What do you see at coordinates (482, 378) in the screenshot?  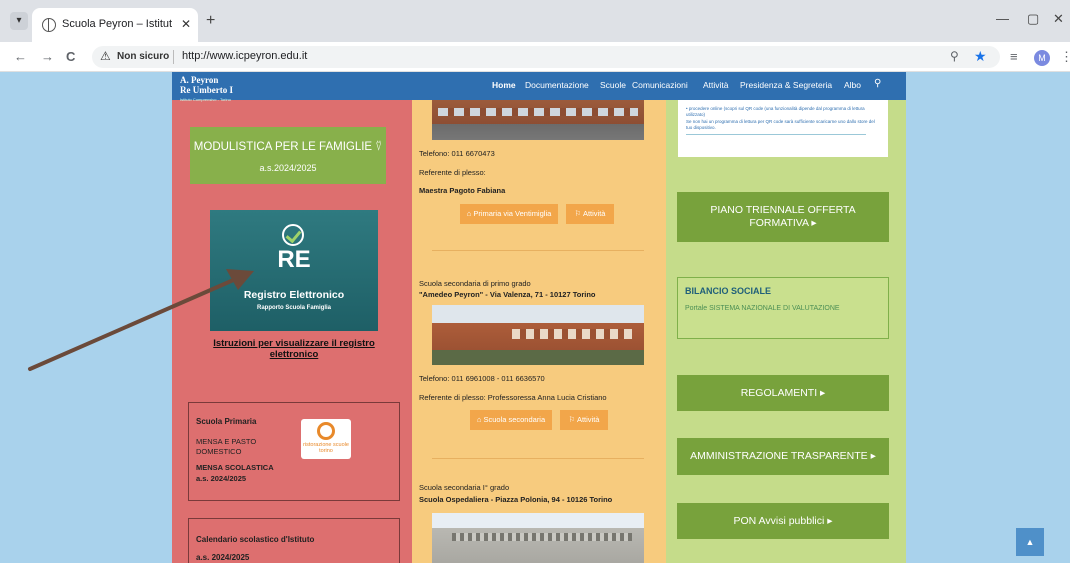 I see `secondaria-phone: Telefono: 011 6961008 - 011 6636570` at bounding box center [482, 378].